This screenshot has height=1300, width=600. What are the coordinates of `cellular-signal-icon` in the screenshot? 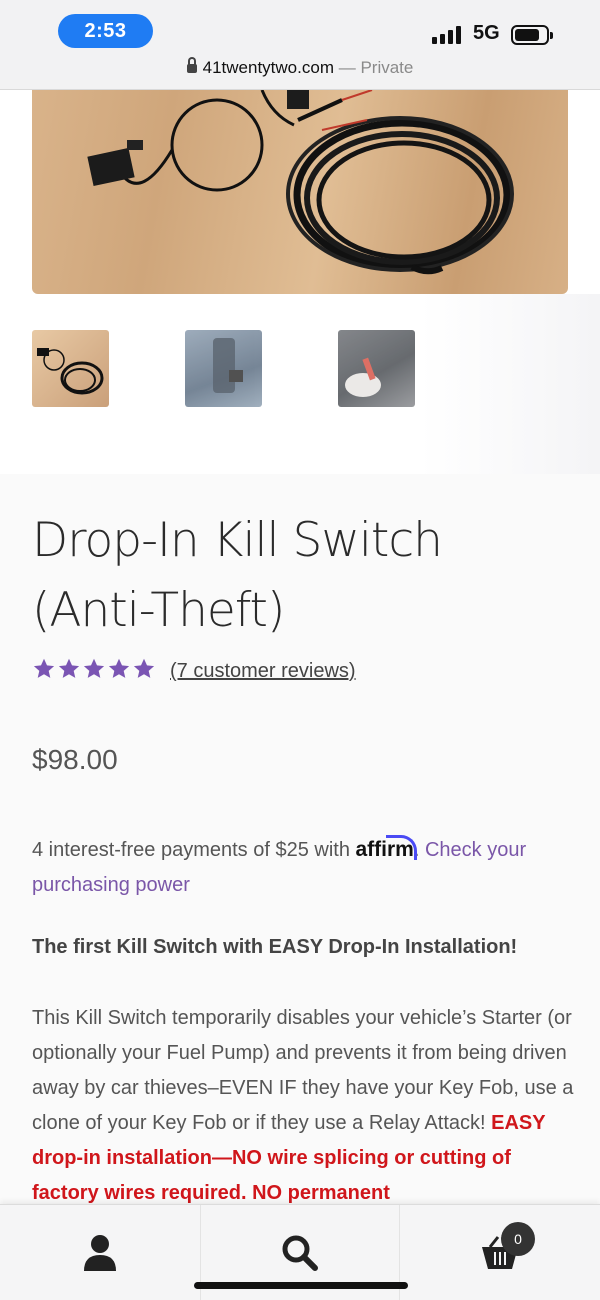 It's located at (446, 34).